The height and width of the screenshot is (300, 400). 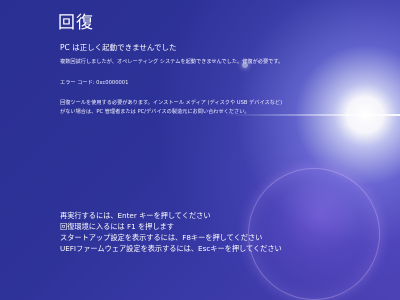 I want to click on option-retry-enter: 再実行するには、Enter キーを押してください, so click(x=171, y=215).